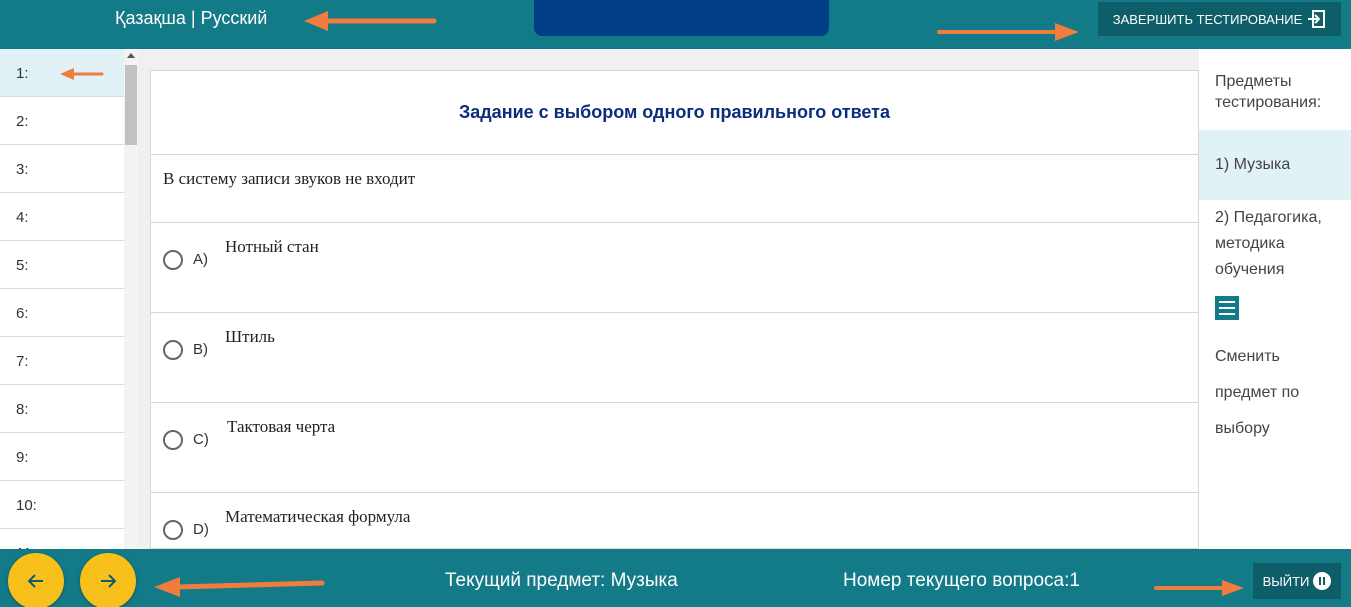 This screenshot has width=1351, height=607. Describe the element at coordinates (318, 516) in the screenshot. I see `option-text: Математическая формула` at that location.